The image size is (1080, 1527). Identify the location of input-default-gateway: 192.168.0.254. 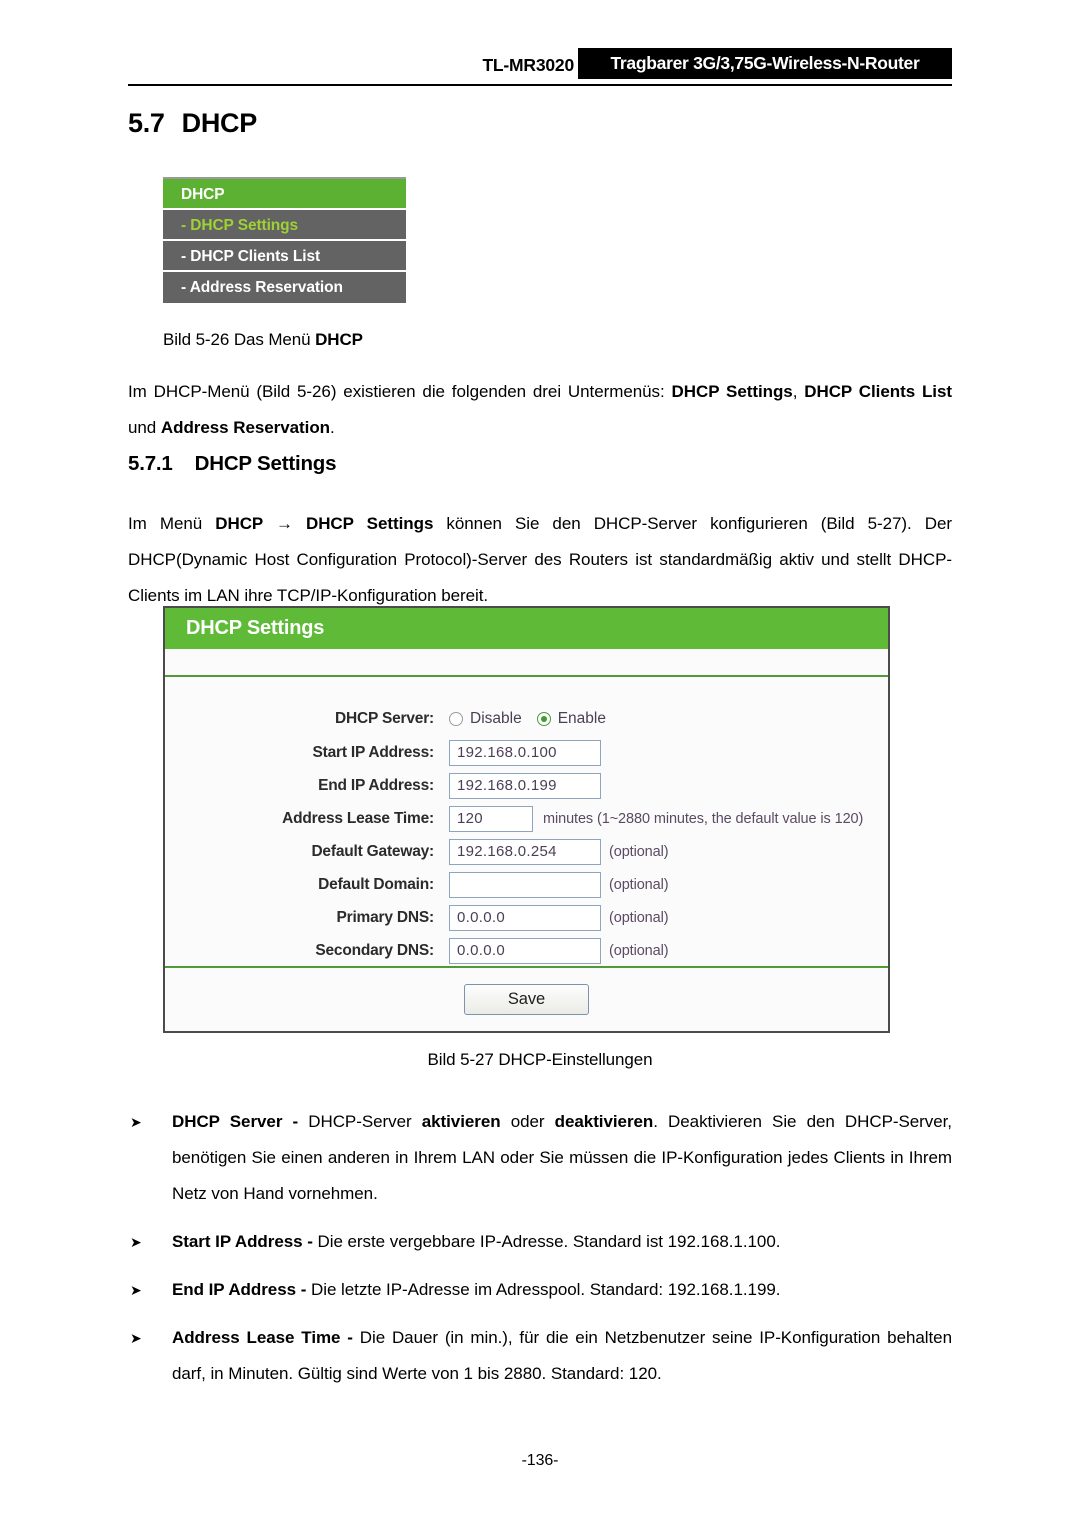
(525, 852).